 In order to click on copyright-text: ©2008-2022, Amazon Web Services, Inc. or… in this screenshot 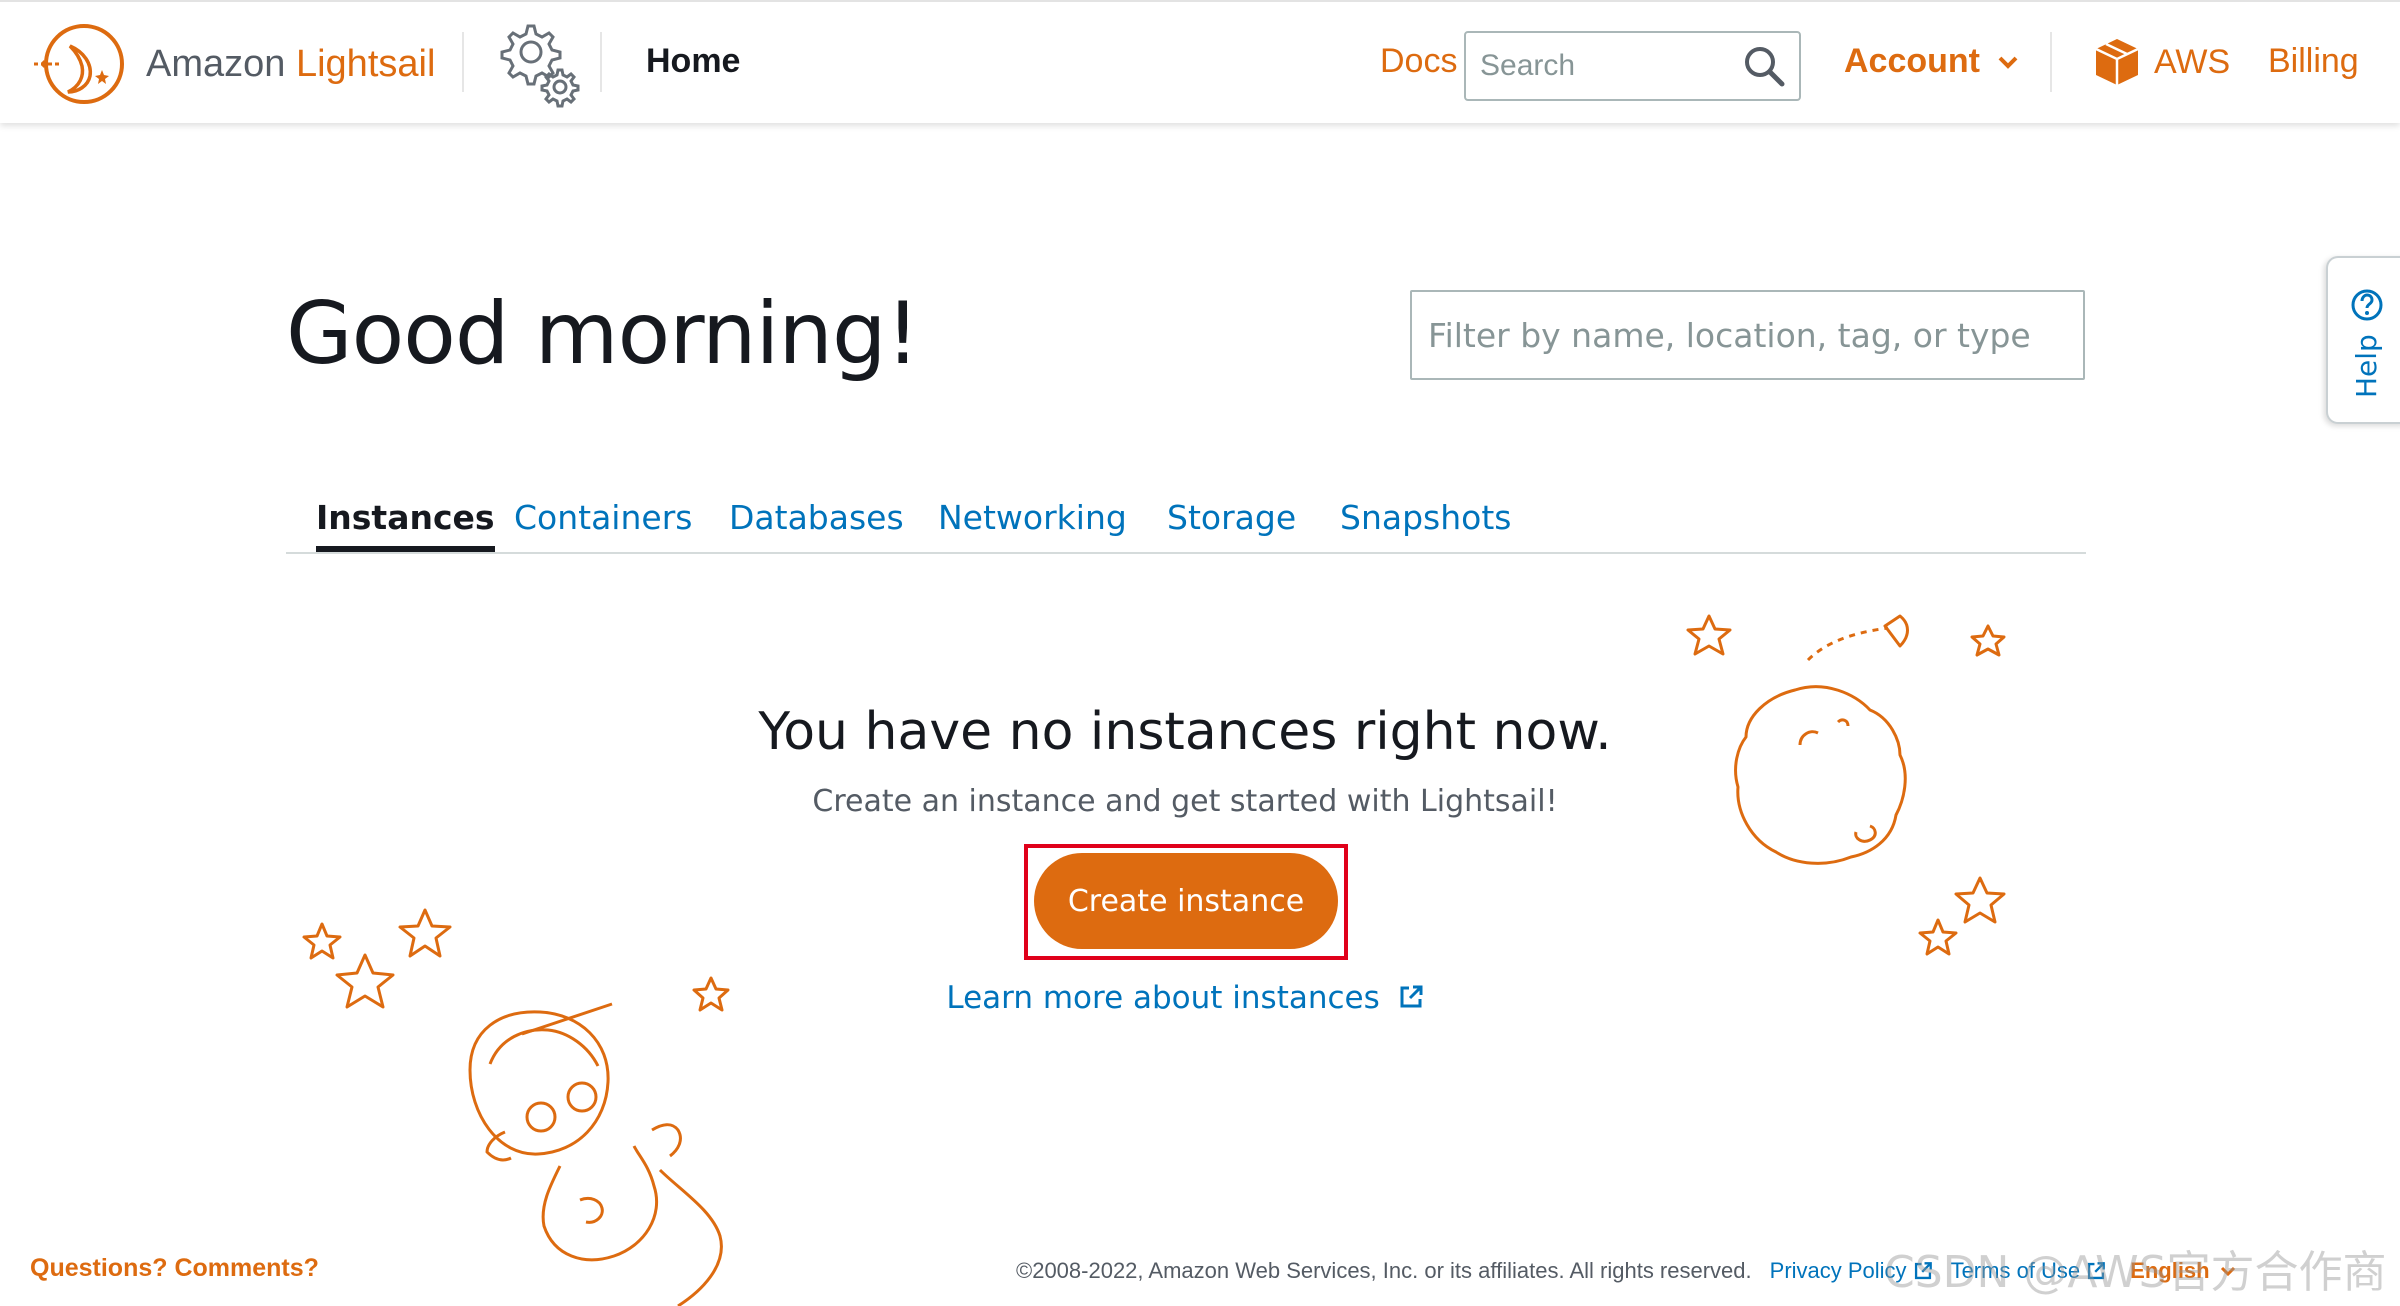, I will do `click(1384, 1270)`.